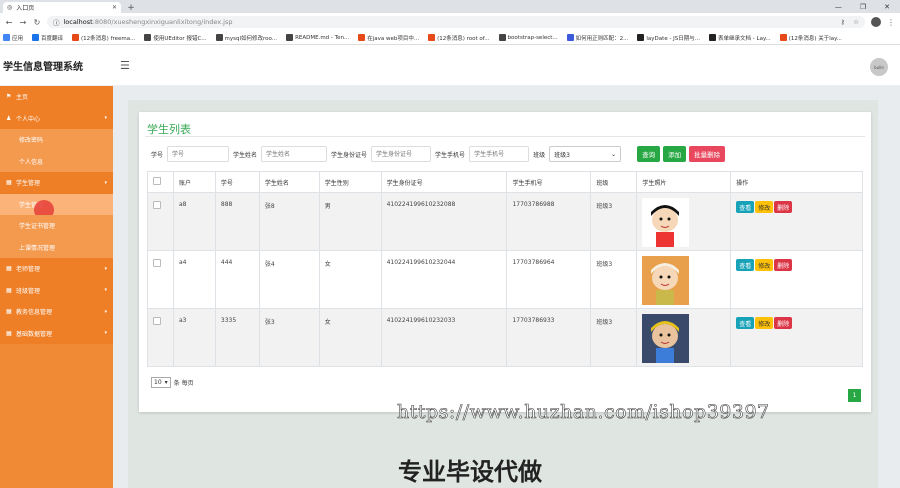  What do you see at coordinates (194, 279) in the screenshot?
I see `cell-account: a4` at bounding box center [194, 279].